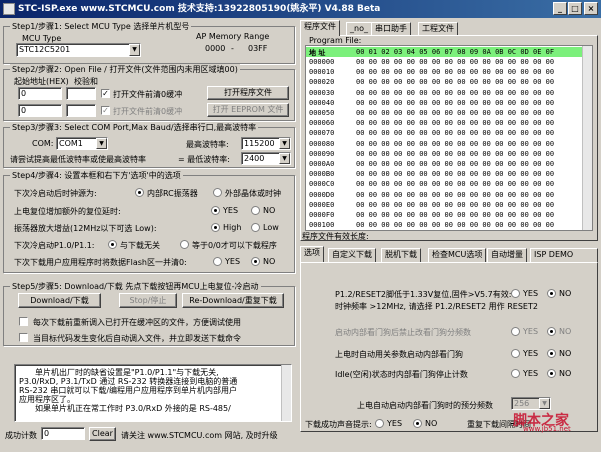 Image resolution: width=601 pixels, height=452 pixels. What do you see at coordinates (457, 255) in the screenshot?
I see `tab-check-mcu-options: 检查MCU选项` at bounding box center [457, 255].